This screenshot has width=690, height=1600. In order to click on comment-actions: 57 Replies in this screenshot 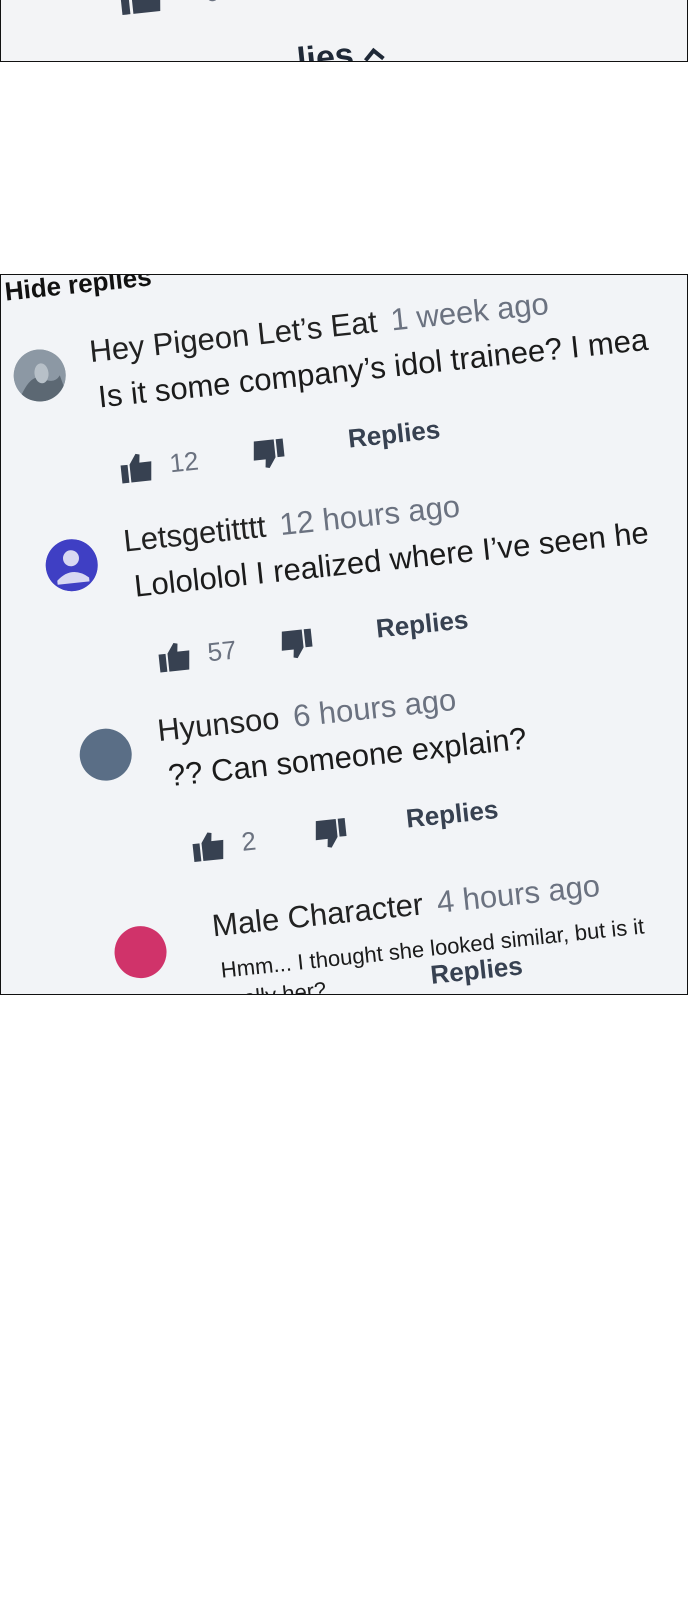, I will do `click(313, 643)`.